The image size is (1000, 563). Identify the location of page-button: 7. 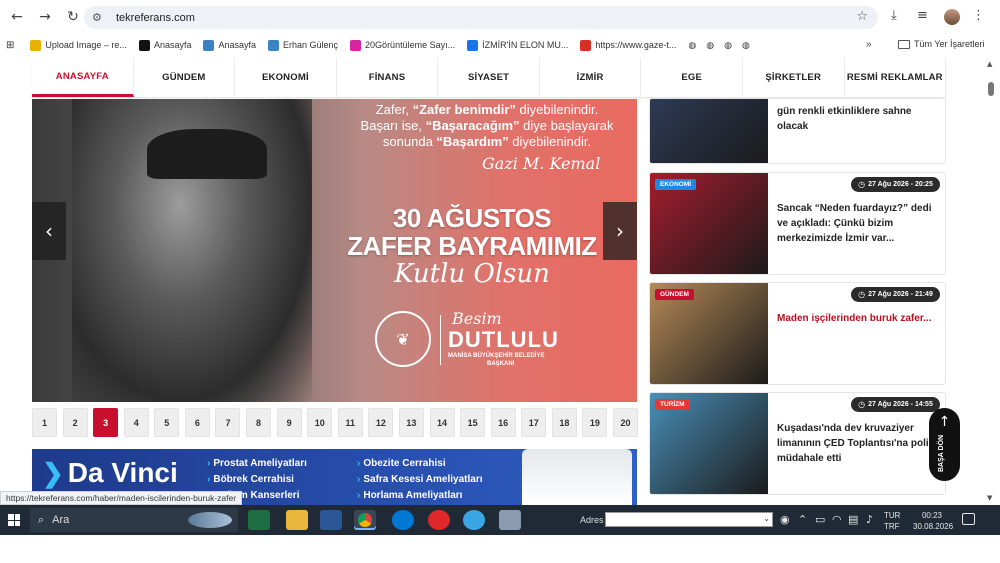
(228, 422).